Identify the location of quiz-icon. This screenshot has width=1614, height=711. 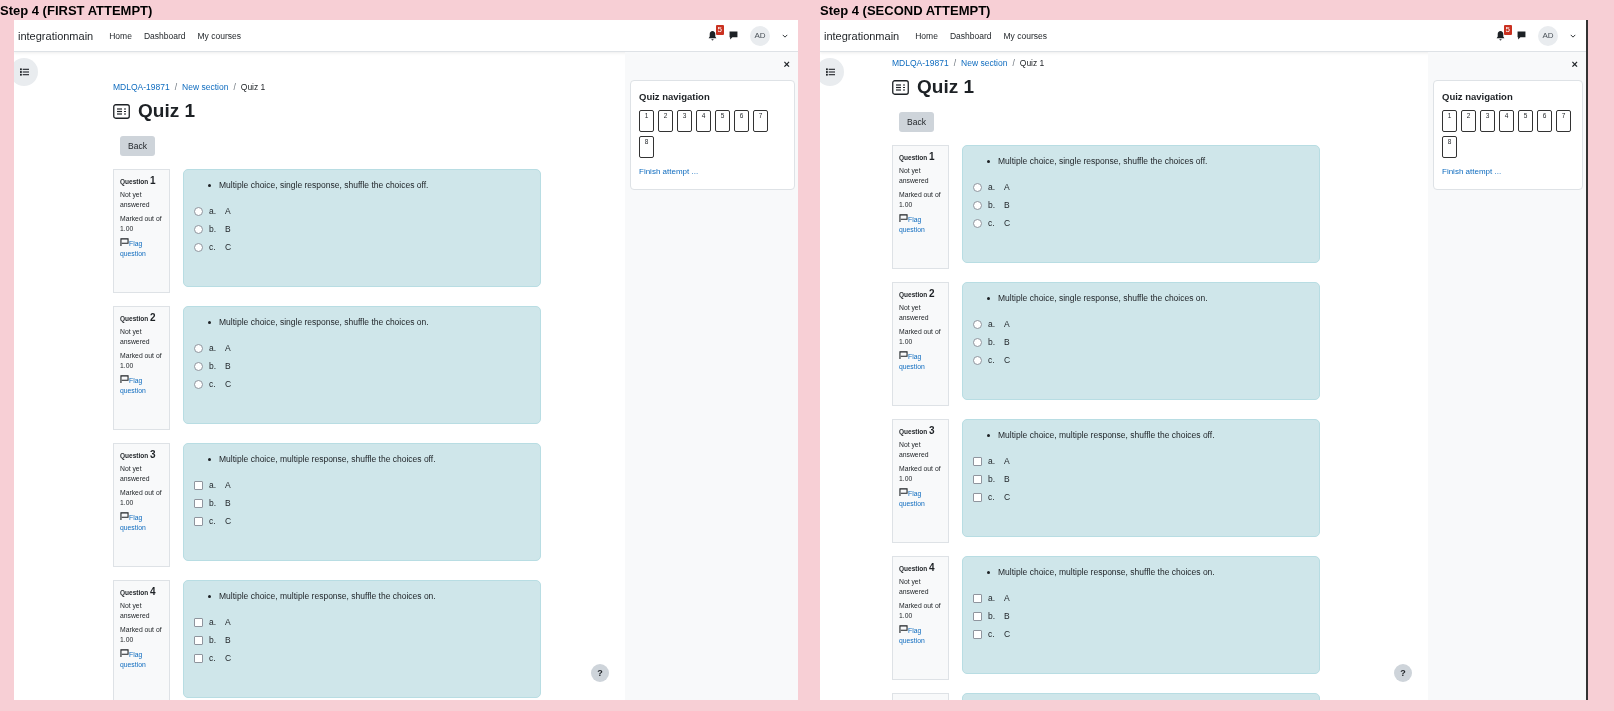
(900, 87).